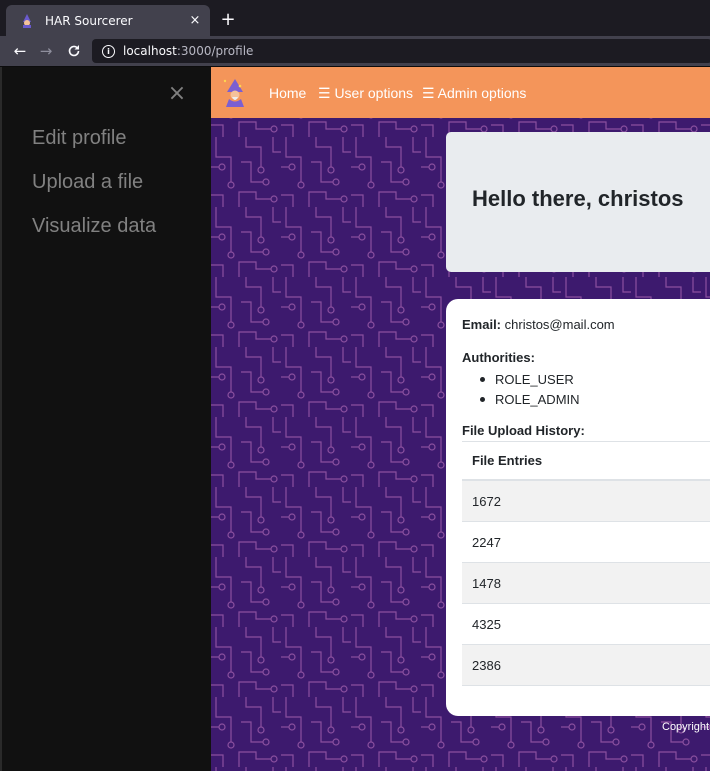 This screenshot has width=710, height=771. What do you see at coordinates (586, 542) in the screenshot?
I see `table-row: 2247` at bounding box center [586, 542].